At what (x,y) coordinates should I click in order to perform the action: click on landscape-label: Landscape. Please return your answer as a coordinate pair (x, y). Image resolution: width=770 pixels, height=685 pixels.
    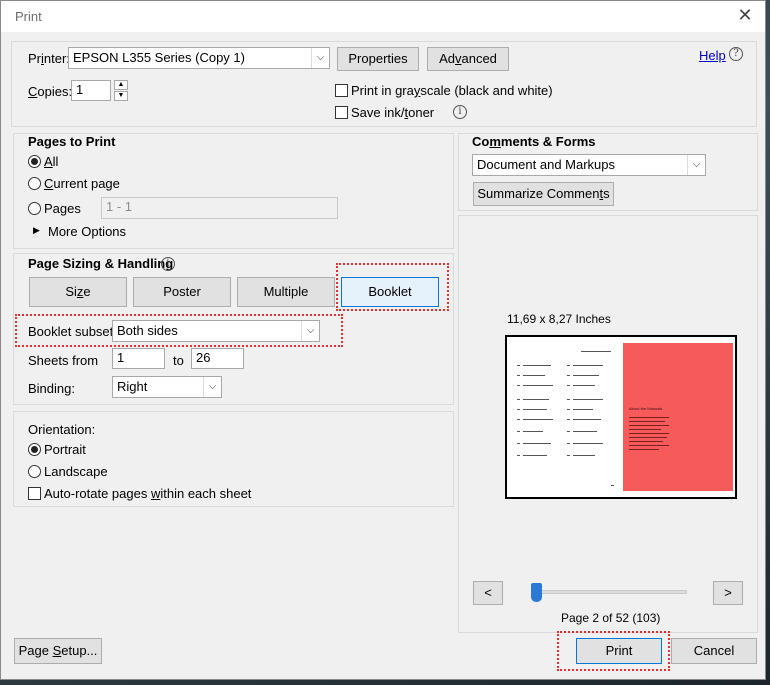
    Looking at the image, I should click on (76, 471).